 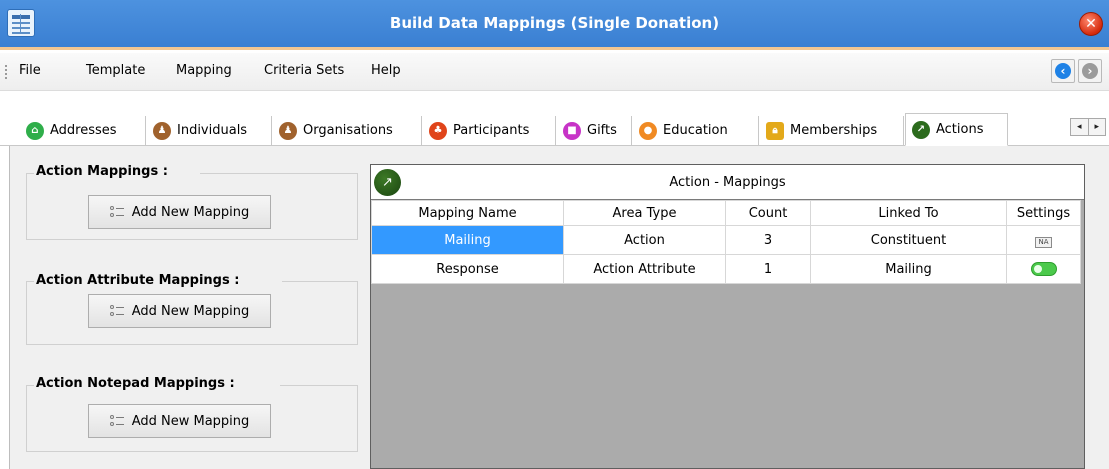 What do you see at coordinates (644, 213) in the screenshot?
I see `column-header: Area Type` at bounding box center [644, 213].